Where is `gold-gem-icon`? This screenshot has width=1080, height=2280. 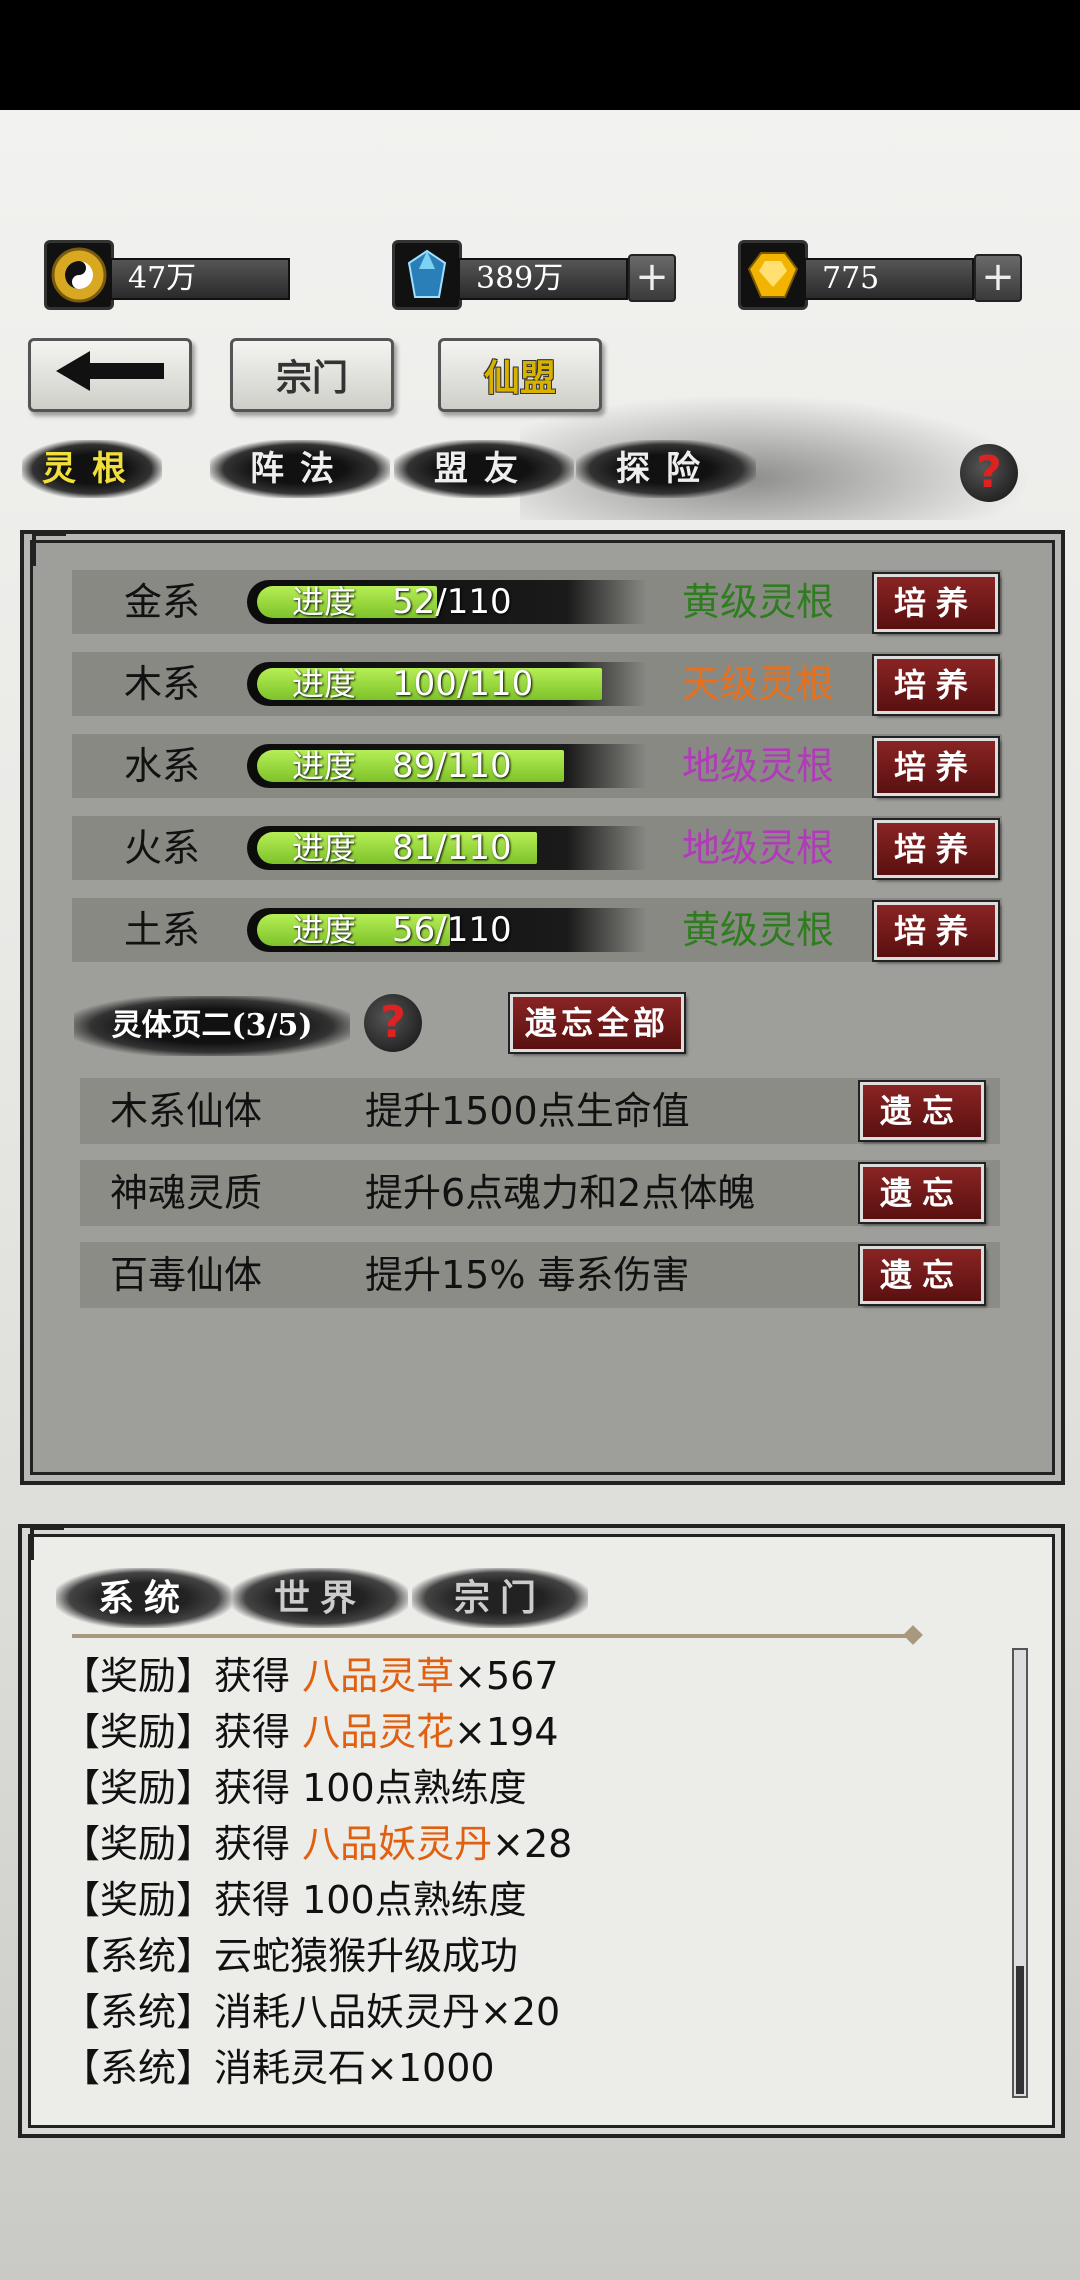
gold-gem-icon is located at coordinates (773, 275).